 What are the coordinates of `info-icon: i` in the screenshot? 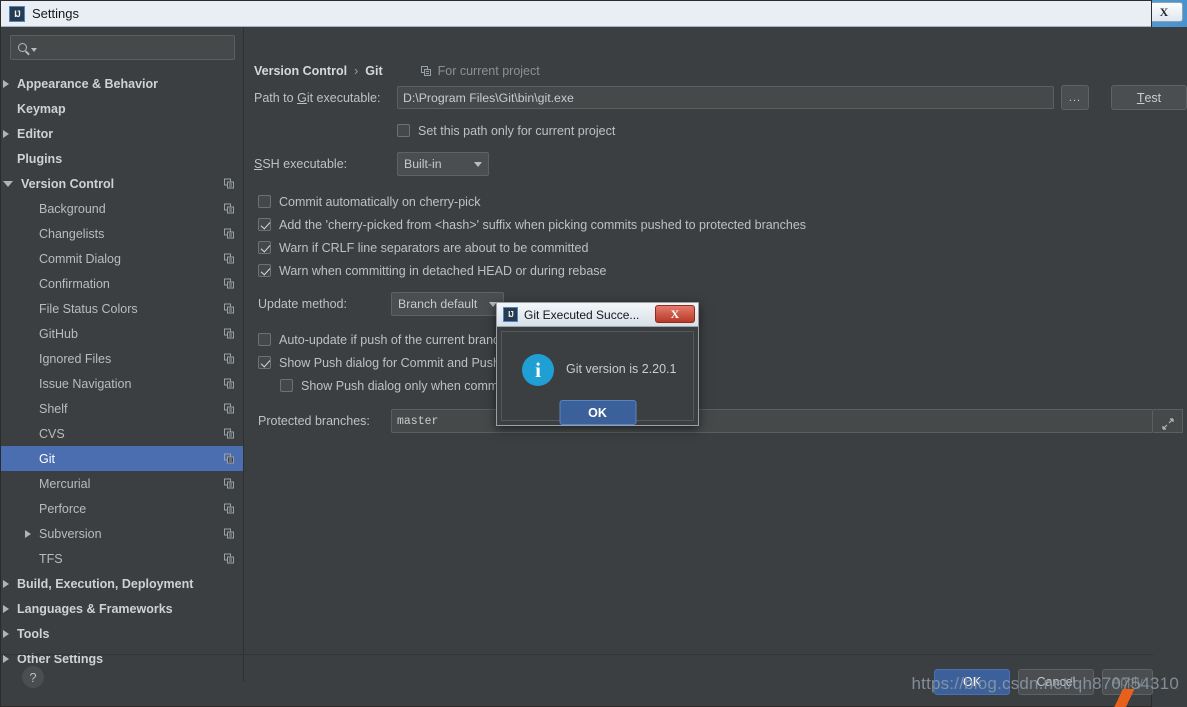 It's located at (538, 370).